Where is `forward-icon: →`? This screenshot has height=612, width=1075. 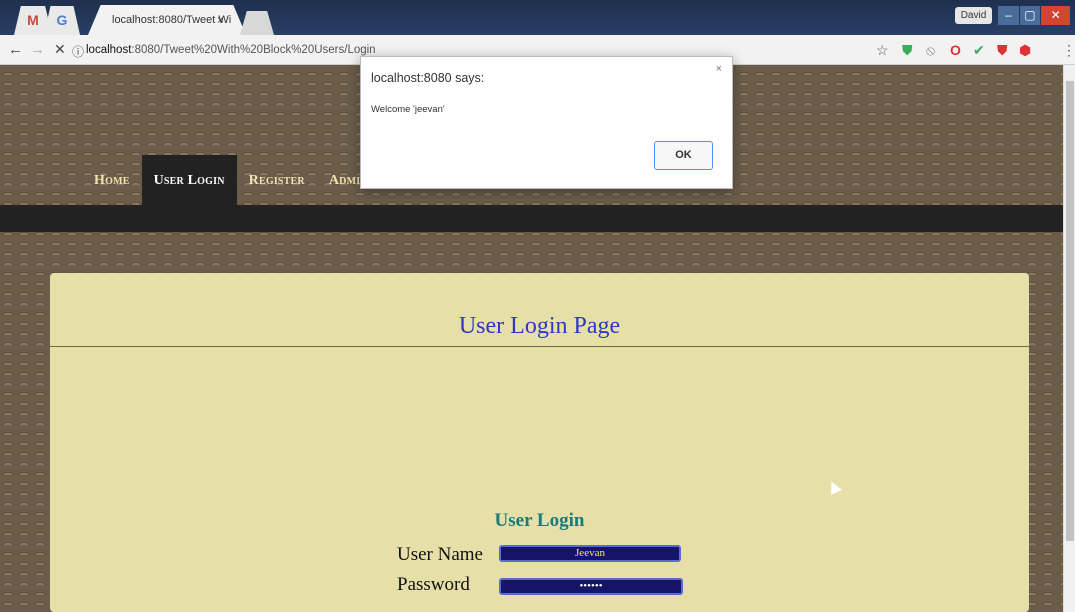 forward-icon: → is located at coordinates (37, 49).